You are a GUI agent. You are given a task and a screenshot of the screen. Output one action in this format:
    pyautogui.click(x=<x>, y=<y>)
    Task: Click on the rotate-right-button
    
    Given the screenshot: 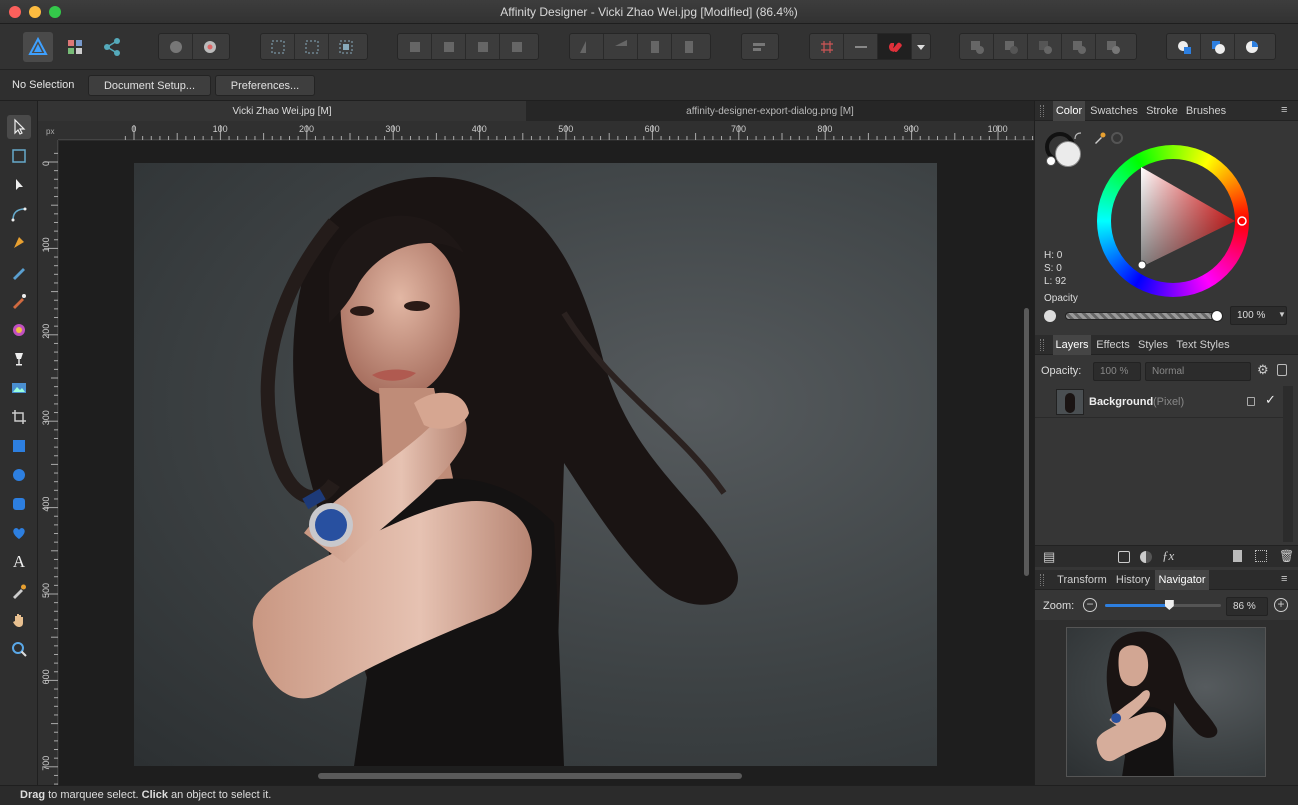 What is the action you would take?
    pyautogui.click(x=689, y=46)
    